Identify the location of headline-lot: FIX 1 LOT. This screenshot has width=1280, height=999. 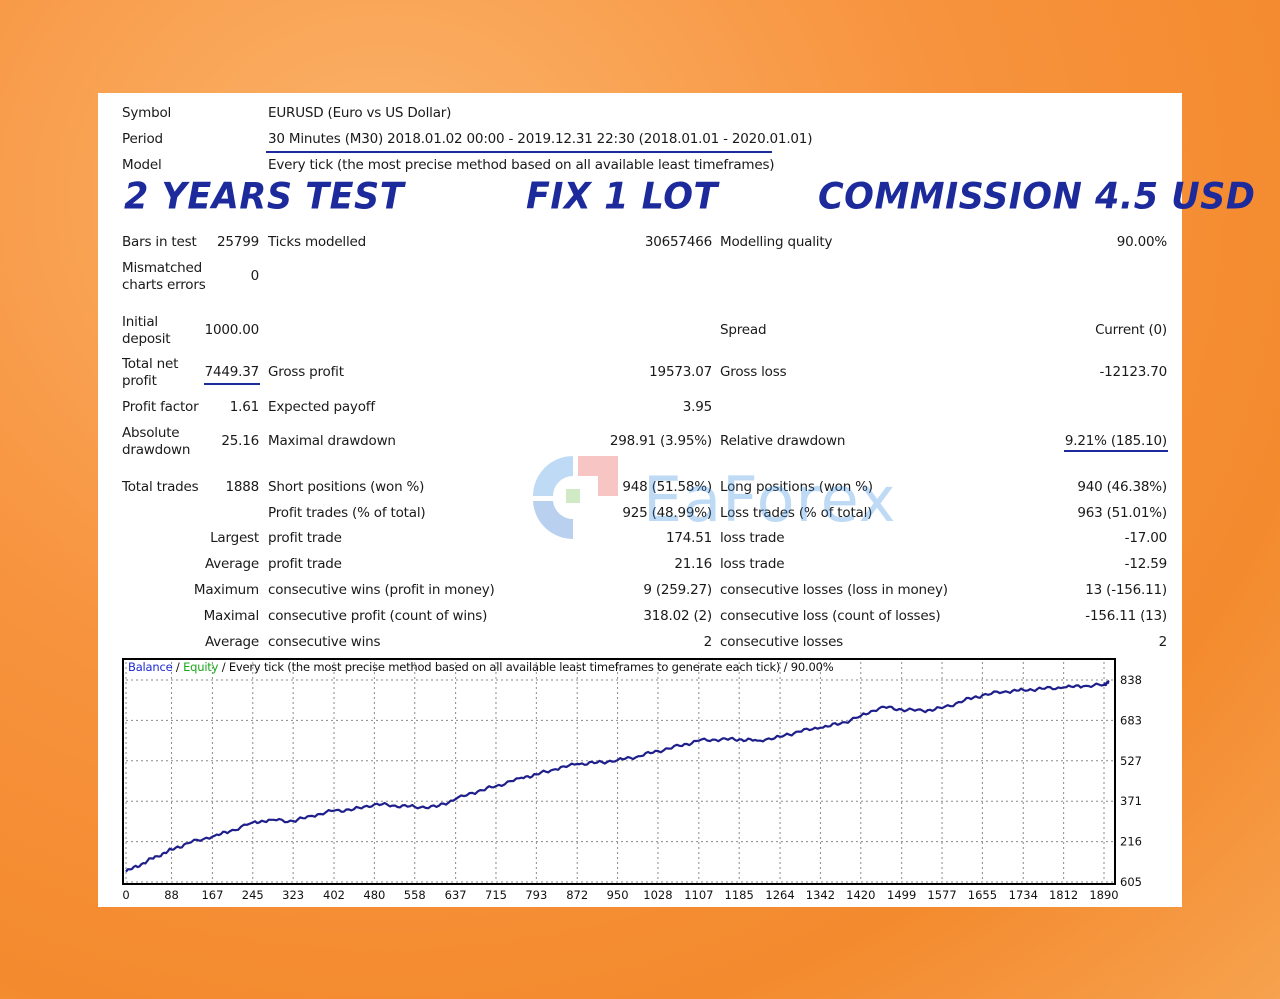
(622, 197).